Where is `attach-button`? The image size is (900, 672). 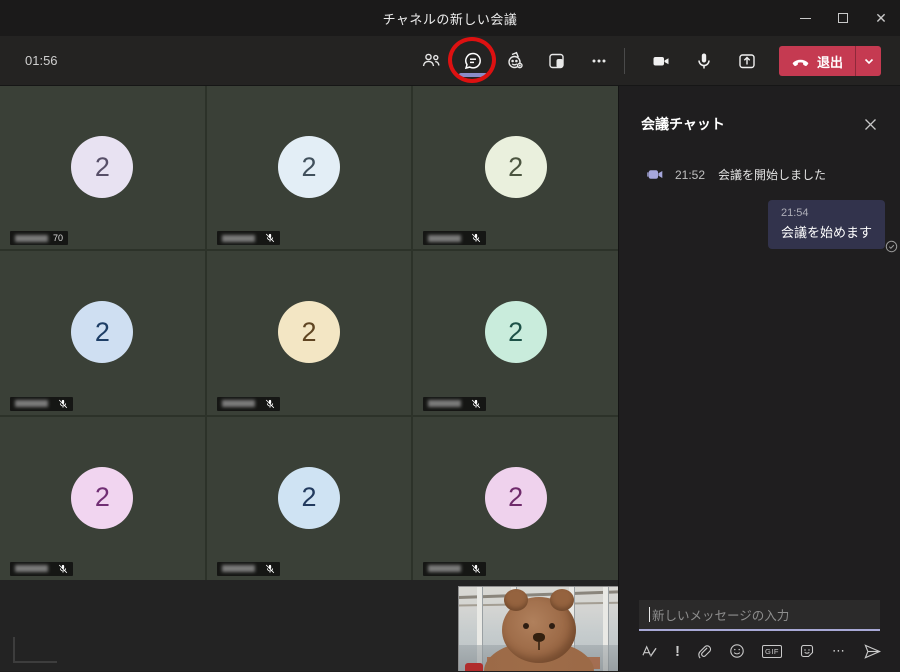 attach-button is located at coordinates (704, 651).